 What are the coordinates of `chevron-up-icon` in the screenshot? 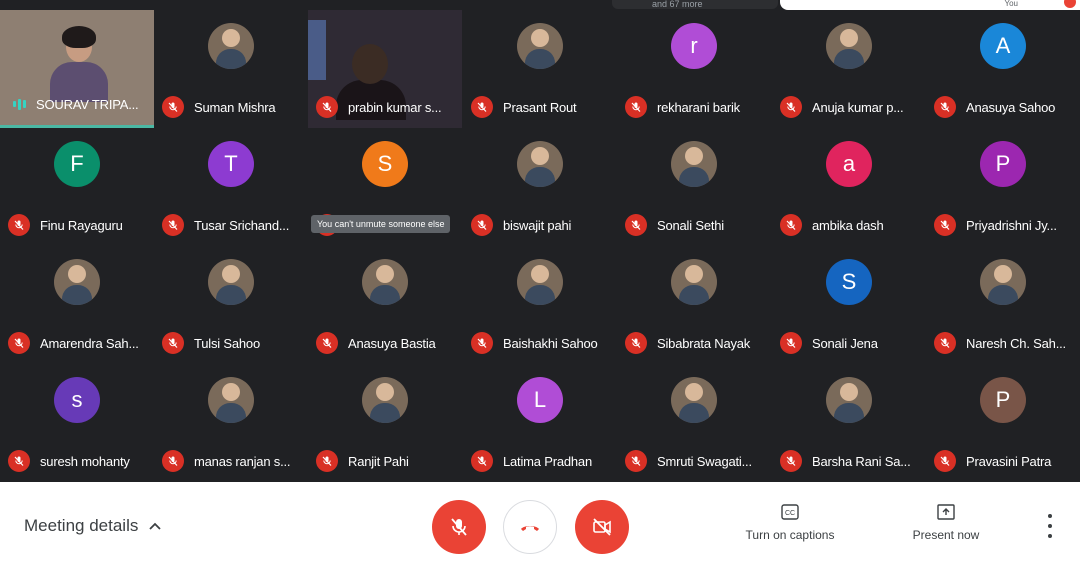 It's located at (155, 526).